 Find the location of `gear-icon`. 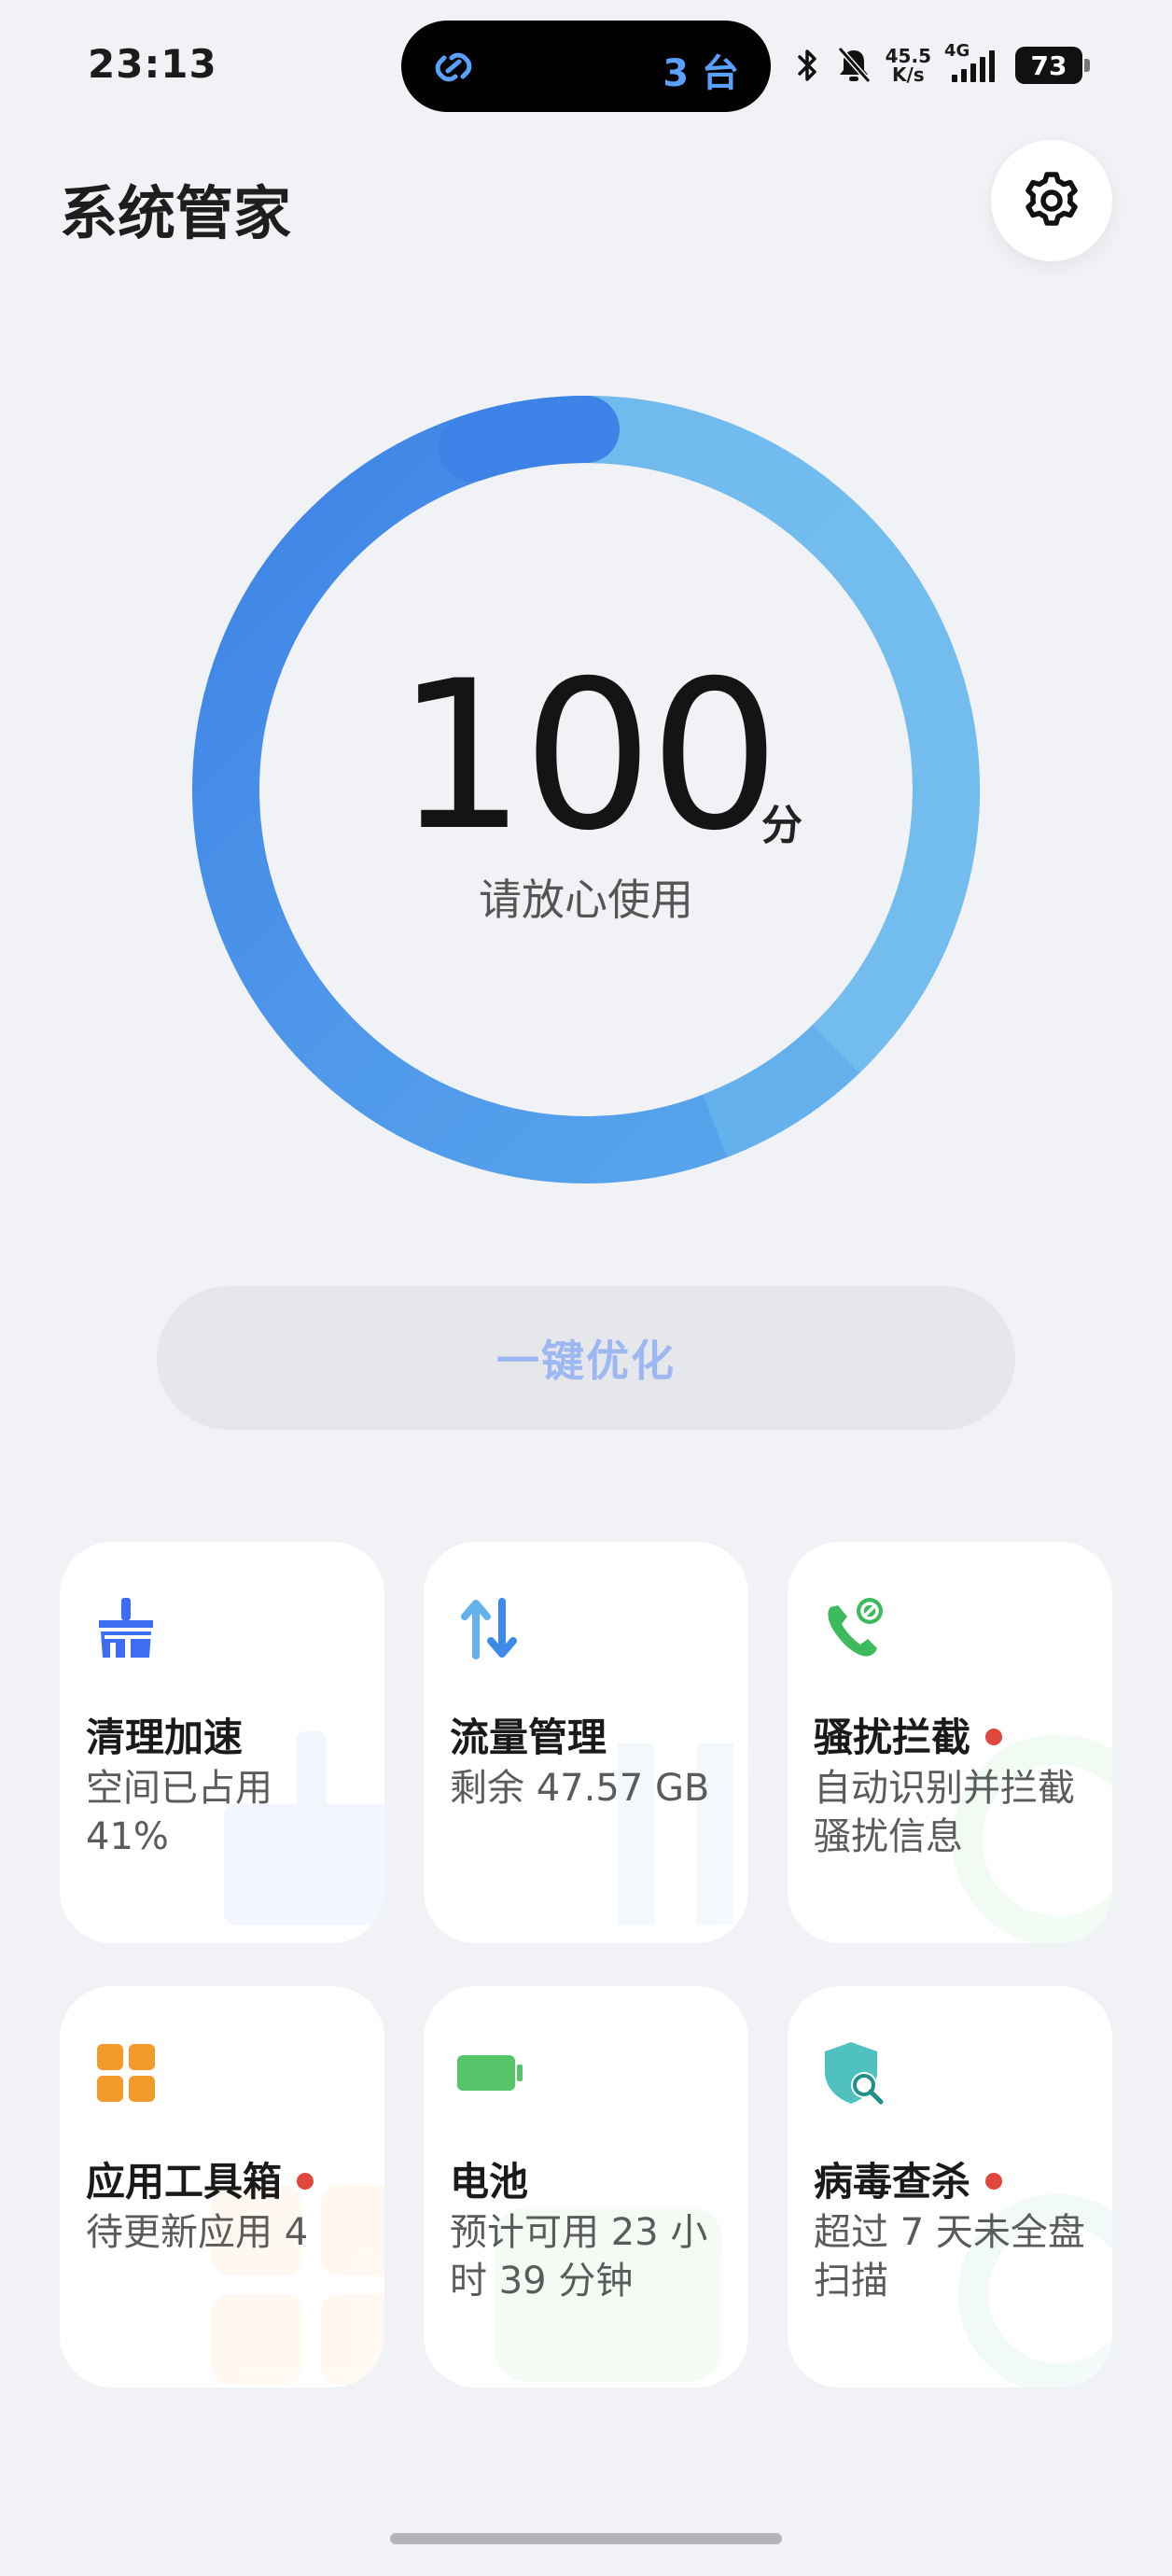

gear-icon is located at coordinates (1052, 199).